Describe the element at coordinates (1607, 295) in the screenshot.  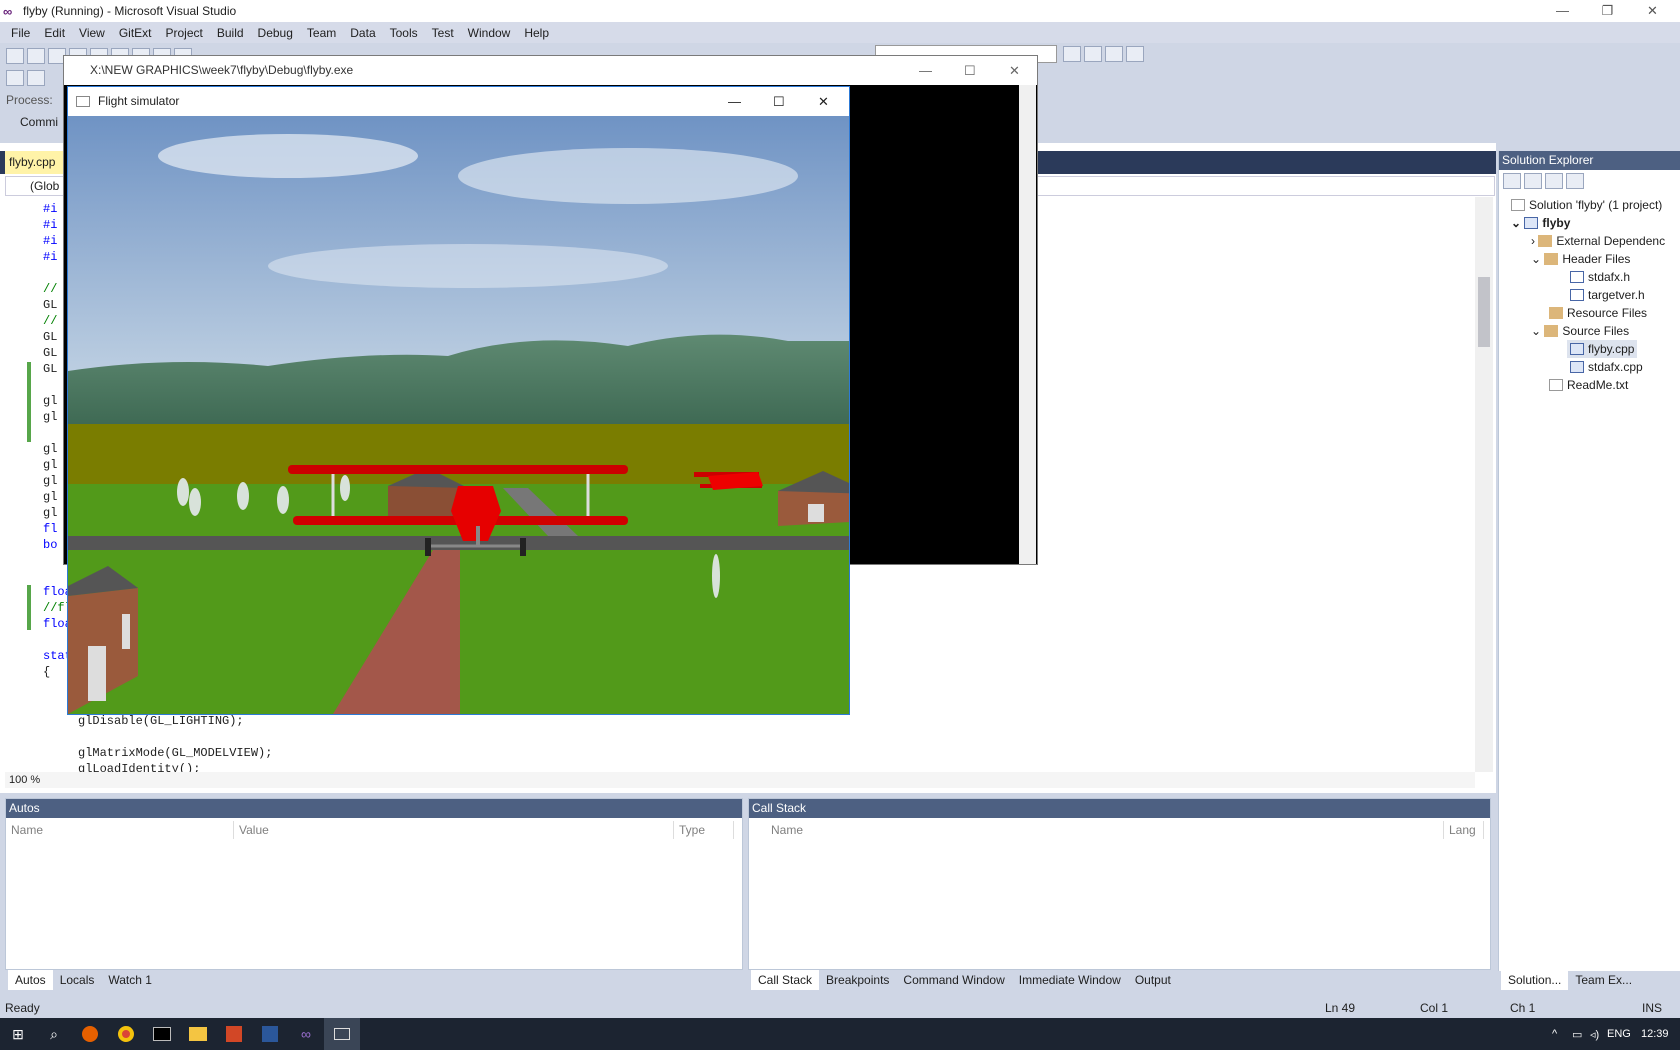
I see `tree-targetver-h: targetver.h` at that location.